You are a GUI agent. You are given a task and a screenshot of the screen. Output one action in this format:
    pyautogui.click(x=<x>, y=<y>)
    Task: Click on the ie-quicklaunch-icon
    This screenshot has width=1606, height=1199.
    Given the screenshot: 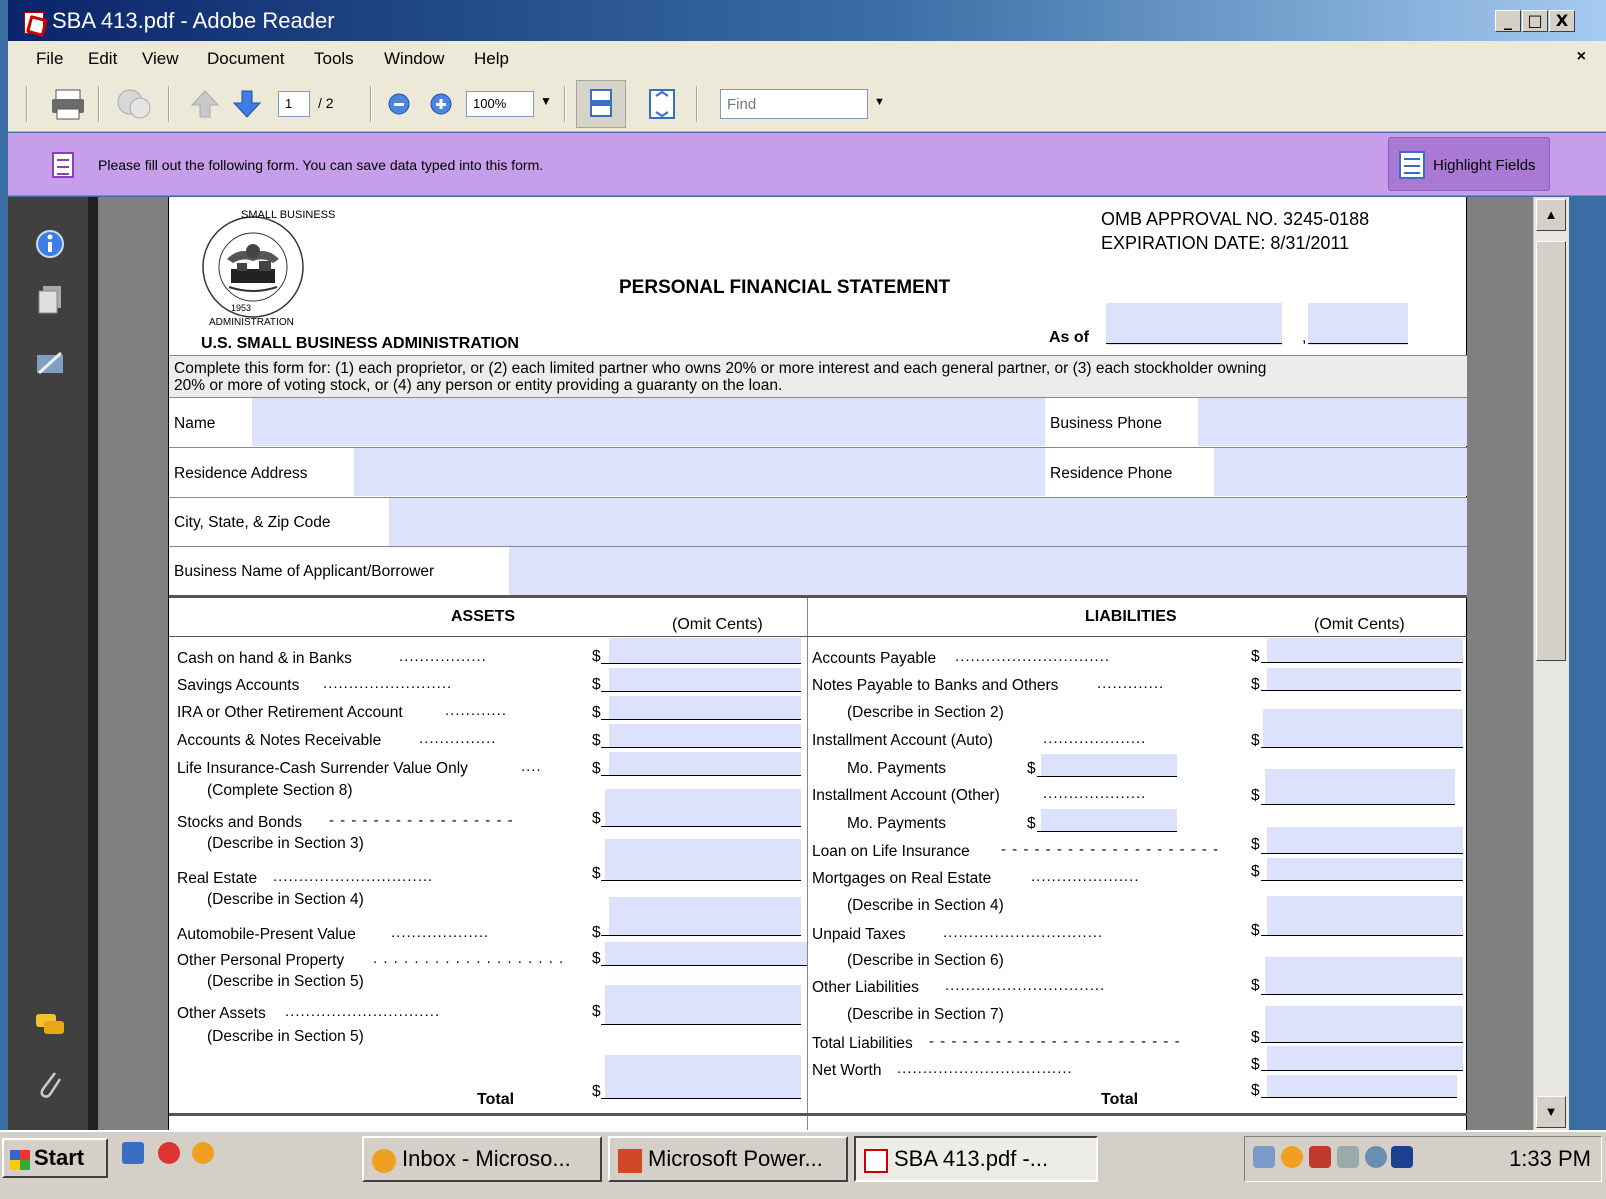 What is the action you would take?
    pyautogui.click(x=133, y=1153)
    